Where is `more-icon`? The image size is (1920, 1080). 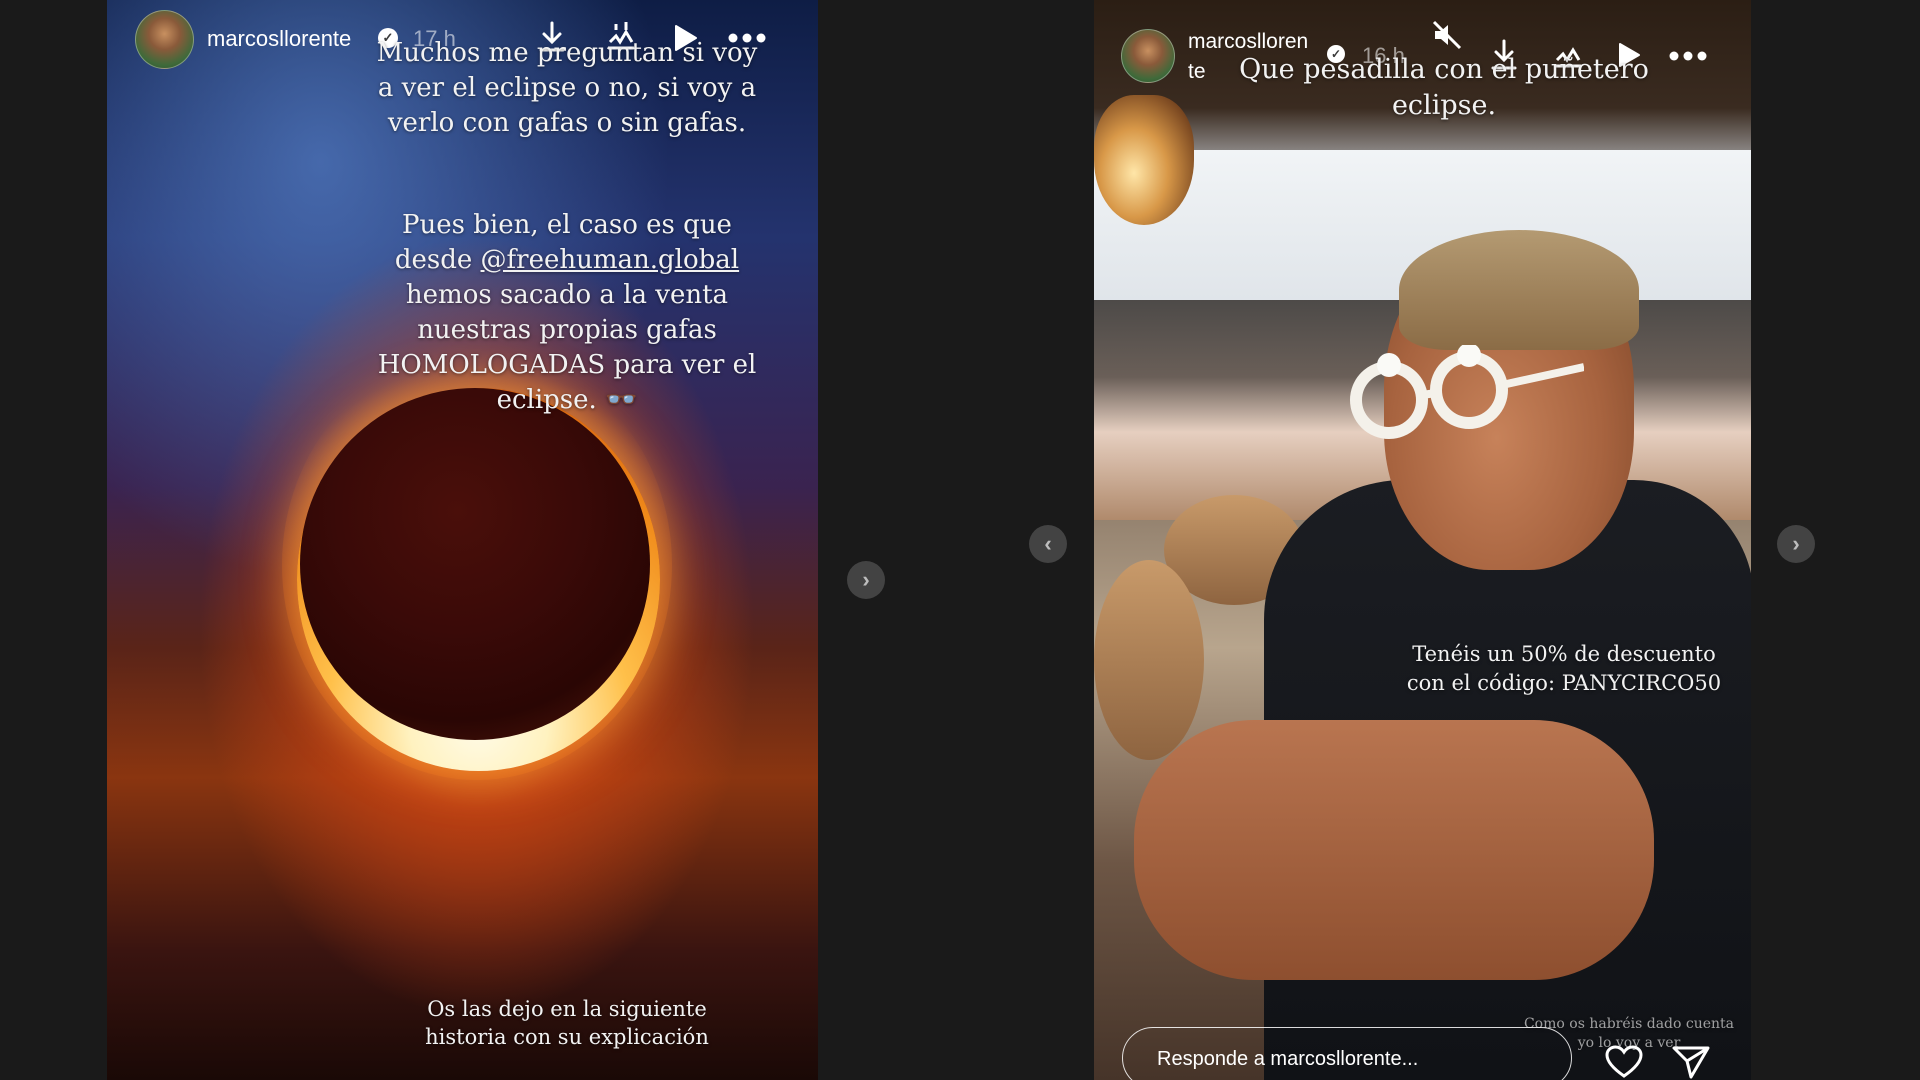 more-icon is located at coordinates (1688, 56).